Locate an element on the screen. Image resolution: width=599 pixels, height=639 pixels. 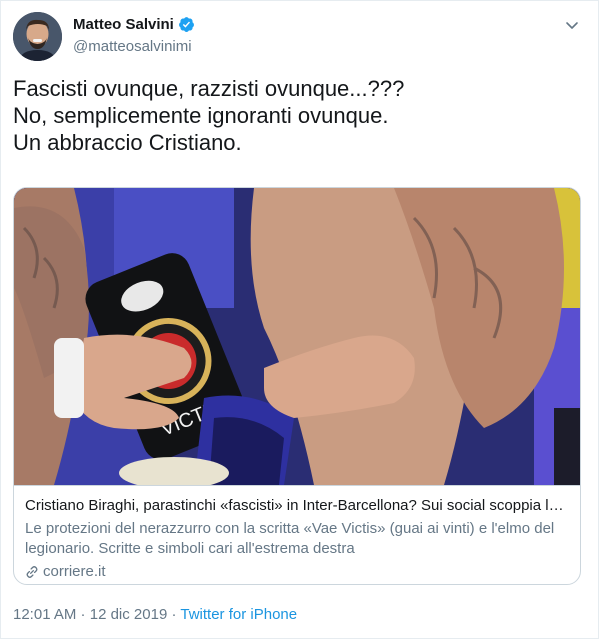
user-name: Matteo Salvini is located at coordinates (123, 24).